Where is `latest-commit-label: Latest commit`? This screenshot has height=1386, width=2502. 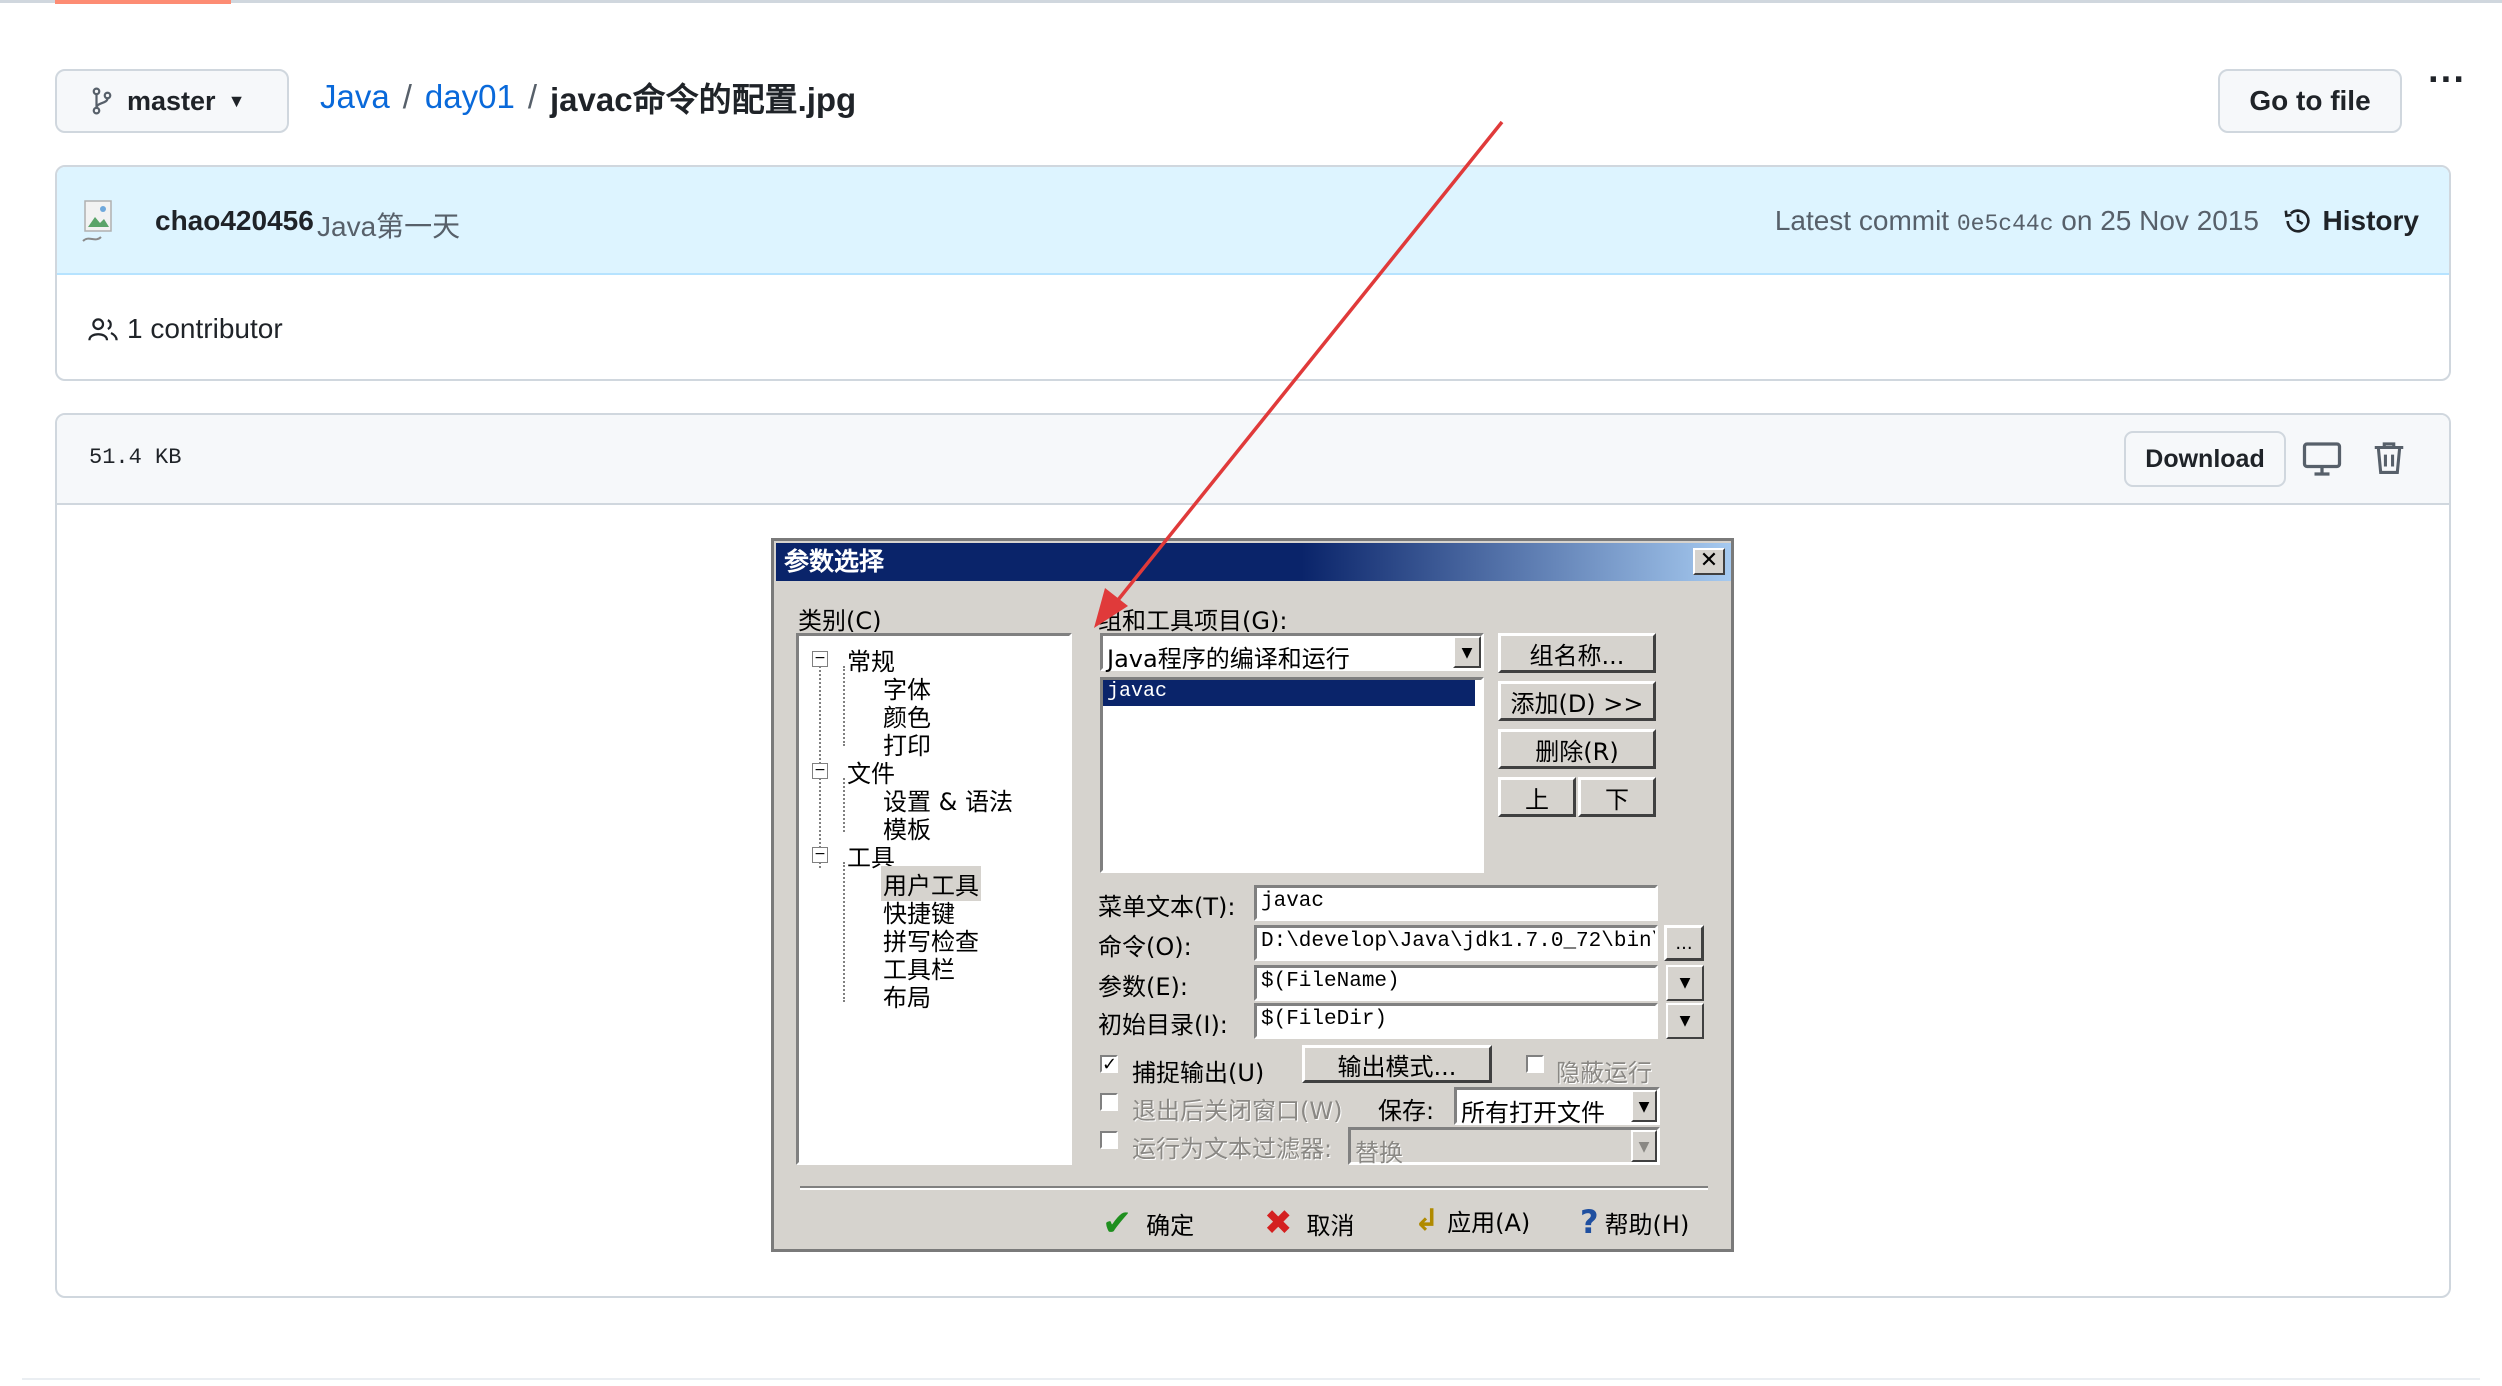
latest-commit-label: Latest commit is located at coordinates (1862, 220).